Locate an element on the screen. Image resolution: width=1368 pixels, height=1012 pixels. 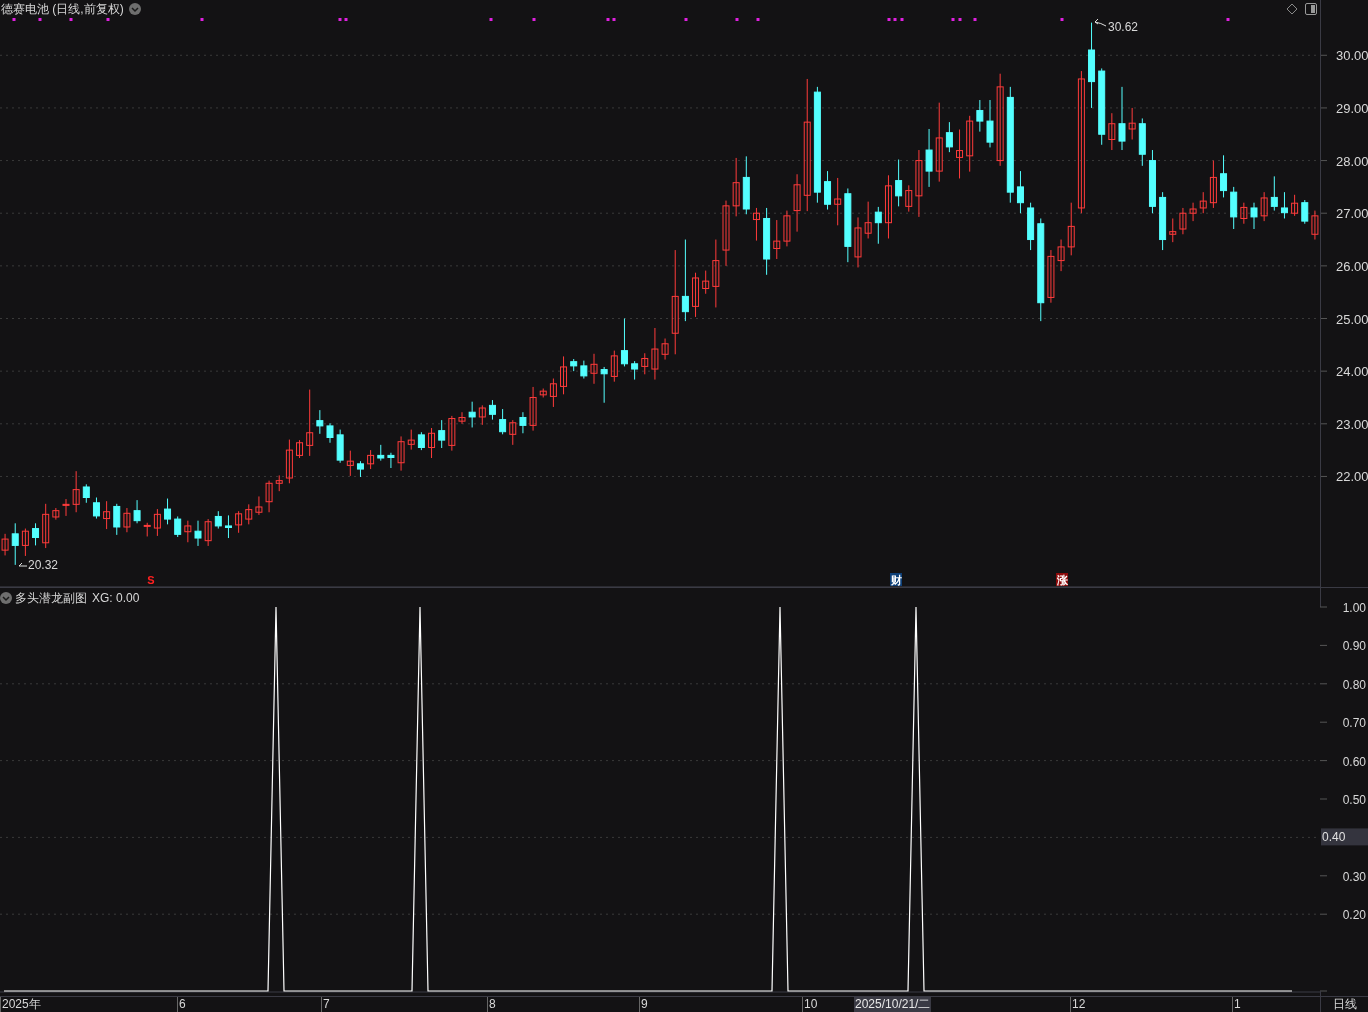
axis-label: 2025年 is located at coordinates (20, 1004).